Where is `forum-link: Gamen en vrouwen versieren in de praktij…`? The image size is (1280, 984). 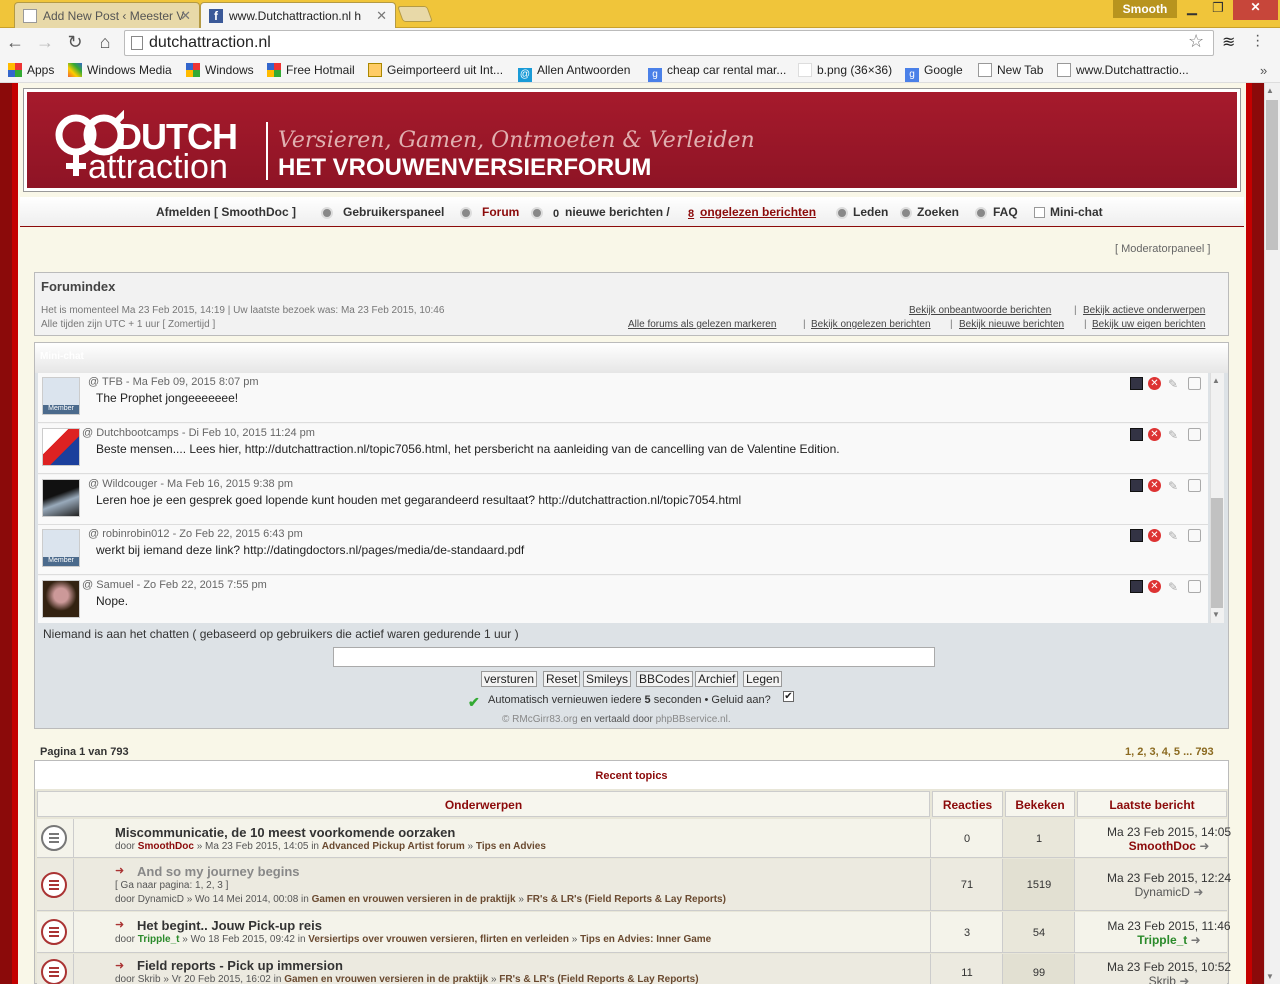 forum-link: Gamen en vrouwen versieren in de praktij… is located at coordinates (414, 899).